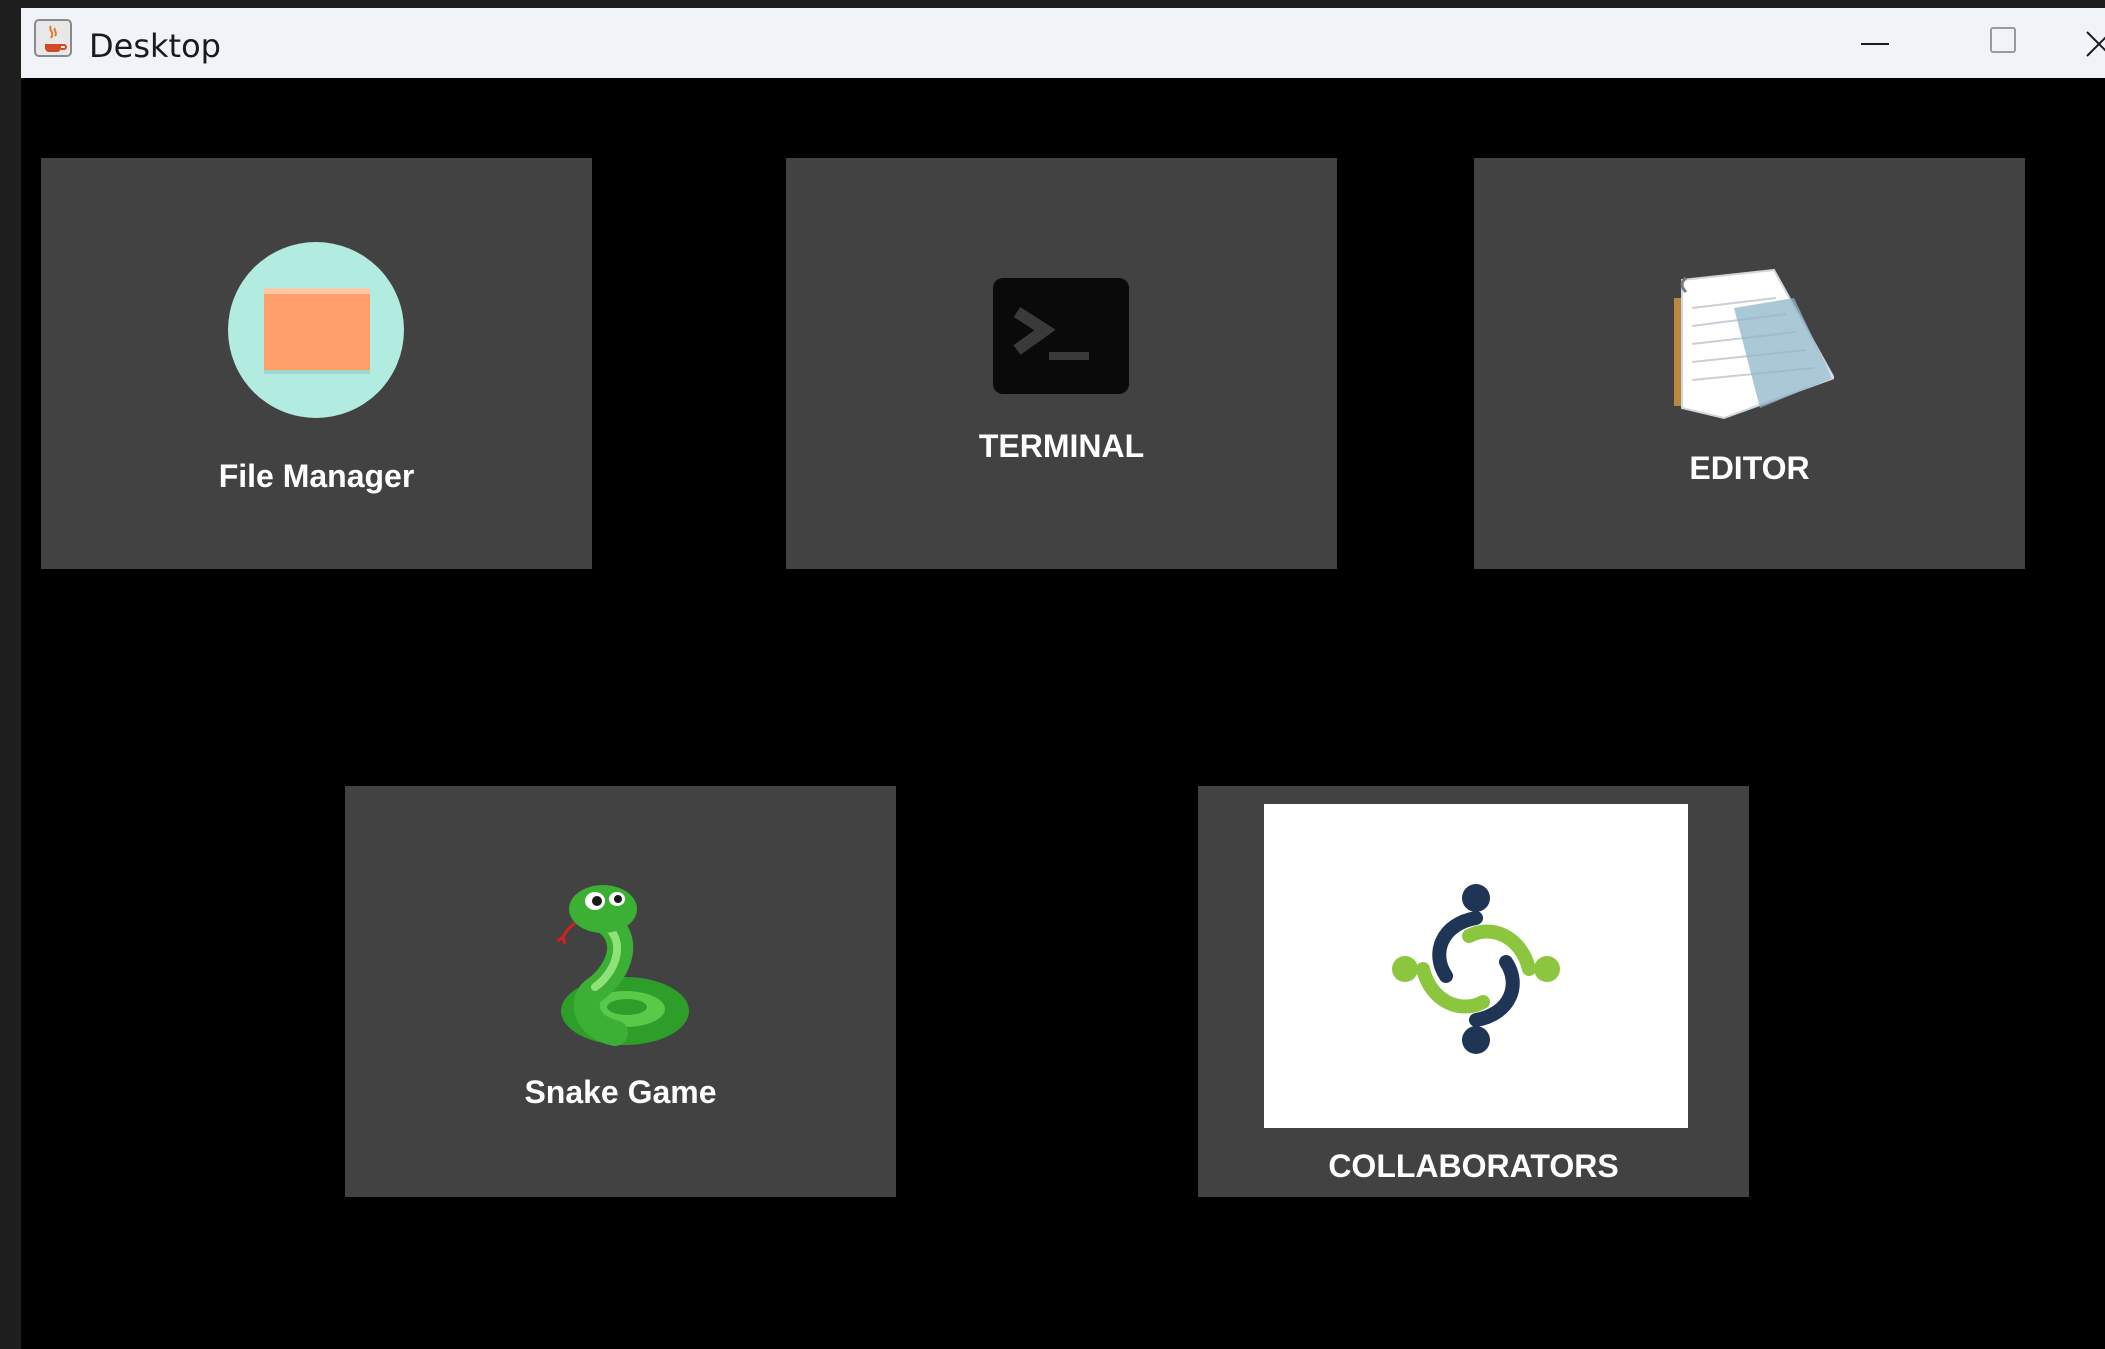 Image resolution: width=2105 pixels, height=1349 pixels. What do you see at coordinates (1754, 344) in the screenshot?
I see `notepad-icon` at bounding box center [1754, 344].